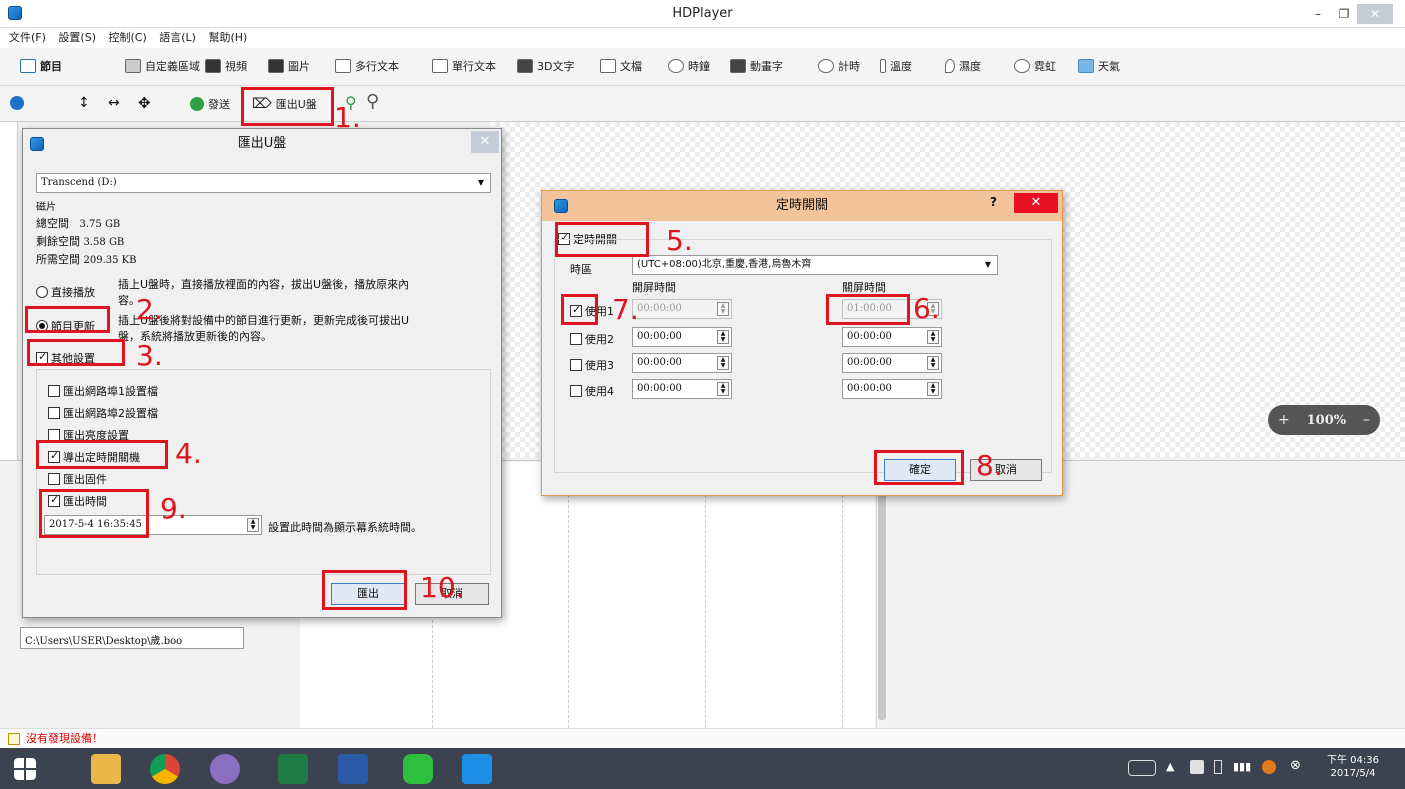 The width and height of the screenshot is (1405, 789). What do you see at coordinates (1086, 66) in the screenshot?
I see `weather-icon` at bounding box center [1086, 66].